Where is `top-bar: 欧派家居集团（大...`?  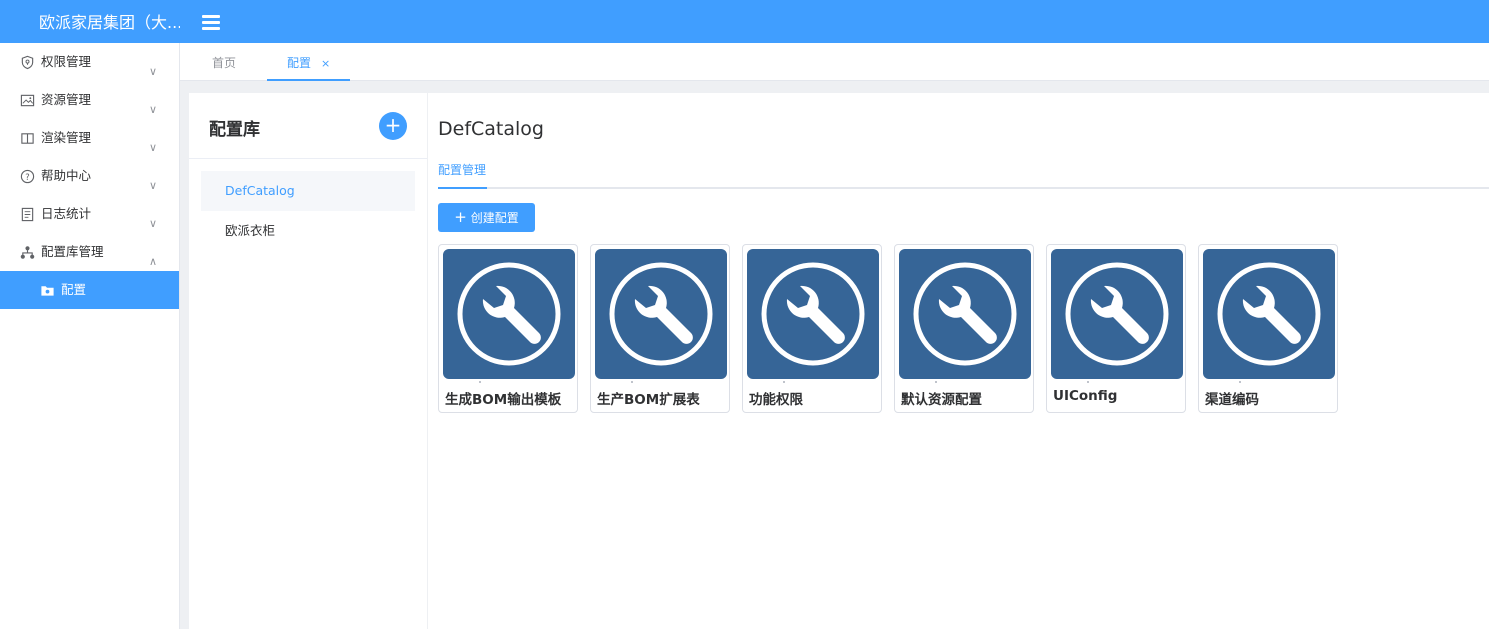 top-bar: 欧派家居集团（大... is located at coordinates (744, 21).